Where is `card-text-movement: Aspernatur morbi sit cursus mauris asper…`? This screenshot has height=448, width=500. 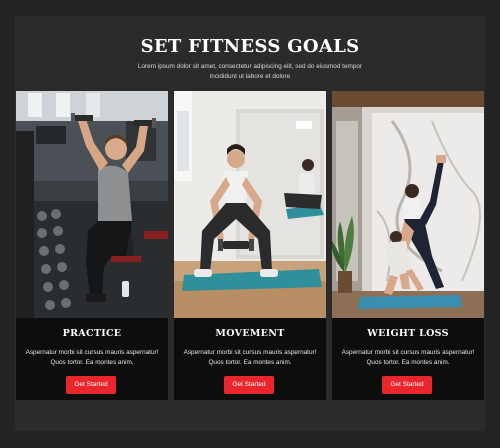 card-text-movement: Aspernatur morbi sit cursus mauris asper… is located at coordinates (250, 357).